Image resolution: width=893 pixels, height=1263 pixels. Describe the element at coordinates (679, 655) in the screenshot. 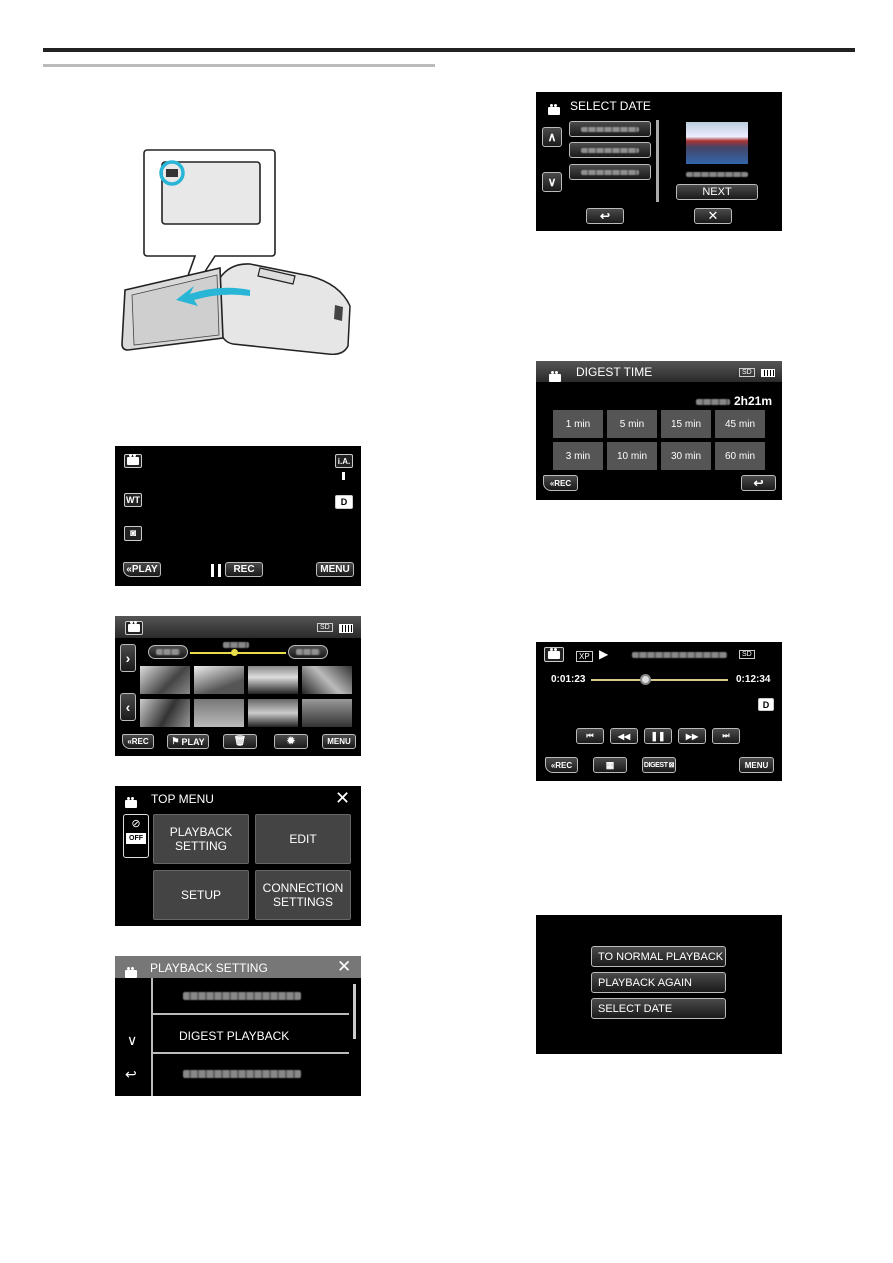

I see `recording-date` at that location.